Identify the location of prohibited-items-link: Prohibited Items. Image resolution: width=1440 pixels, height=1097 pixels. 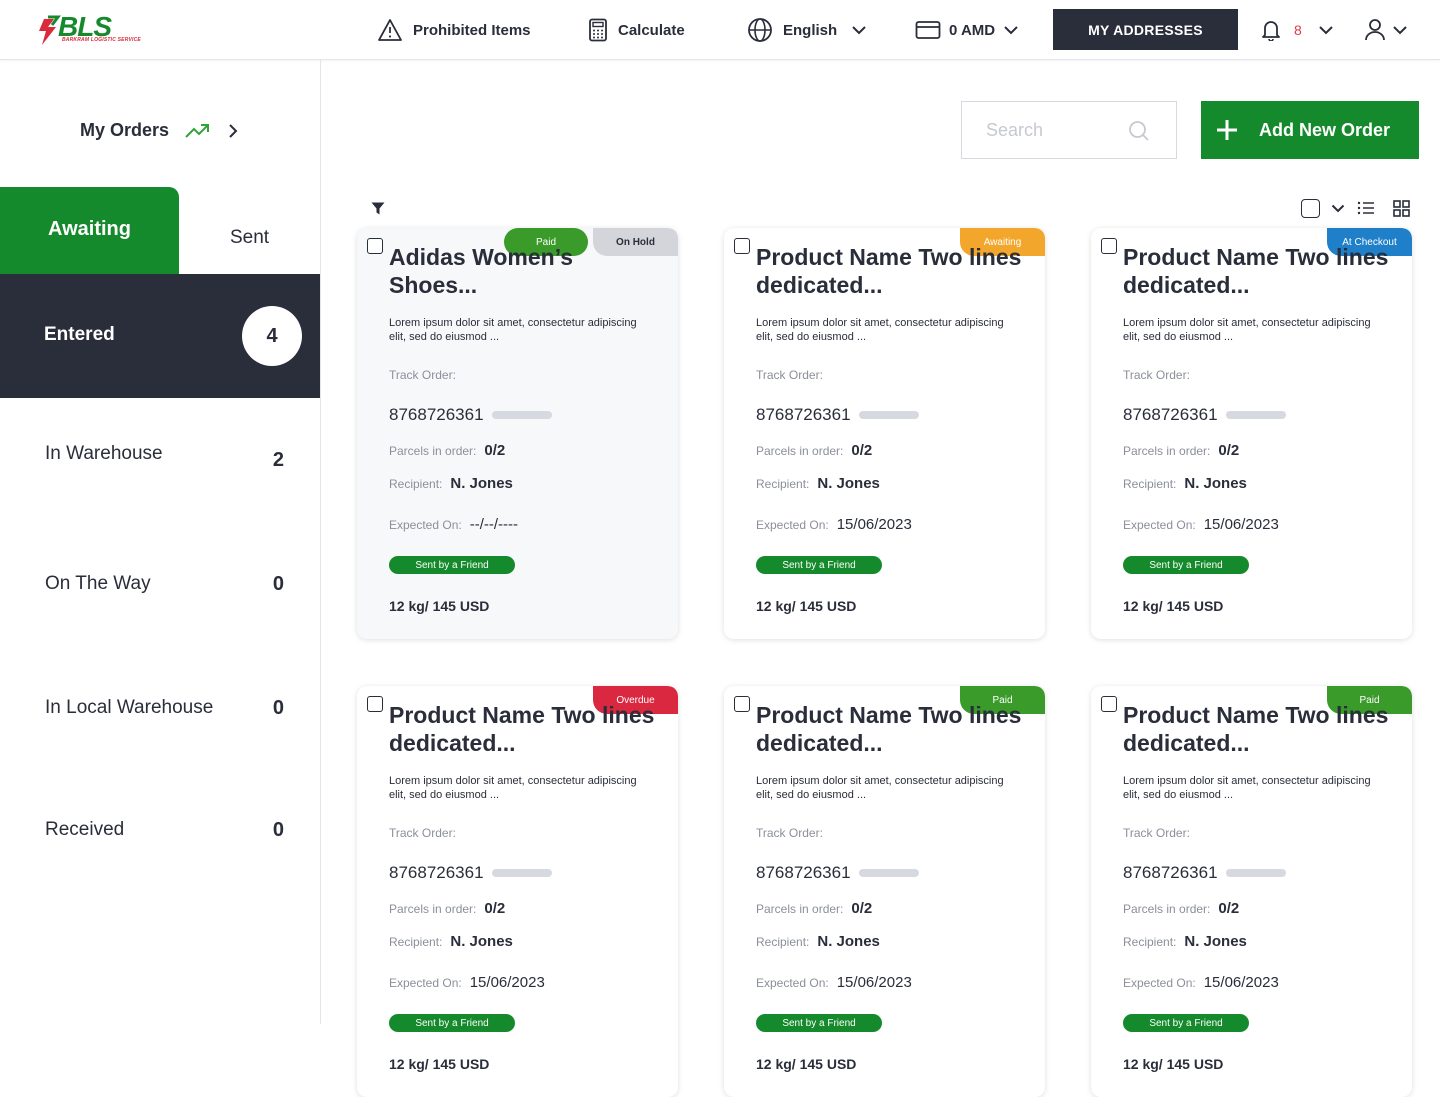
(454, 30).